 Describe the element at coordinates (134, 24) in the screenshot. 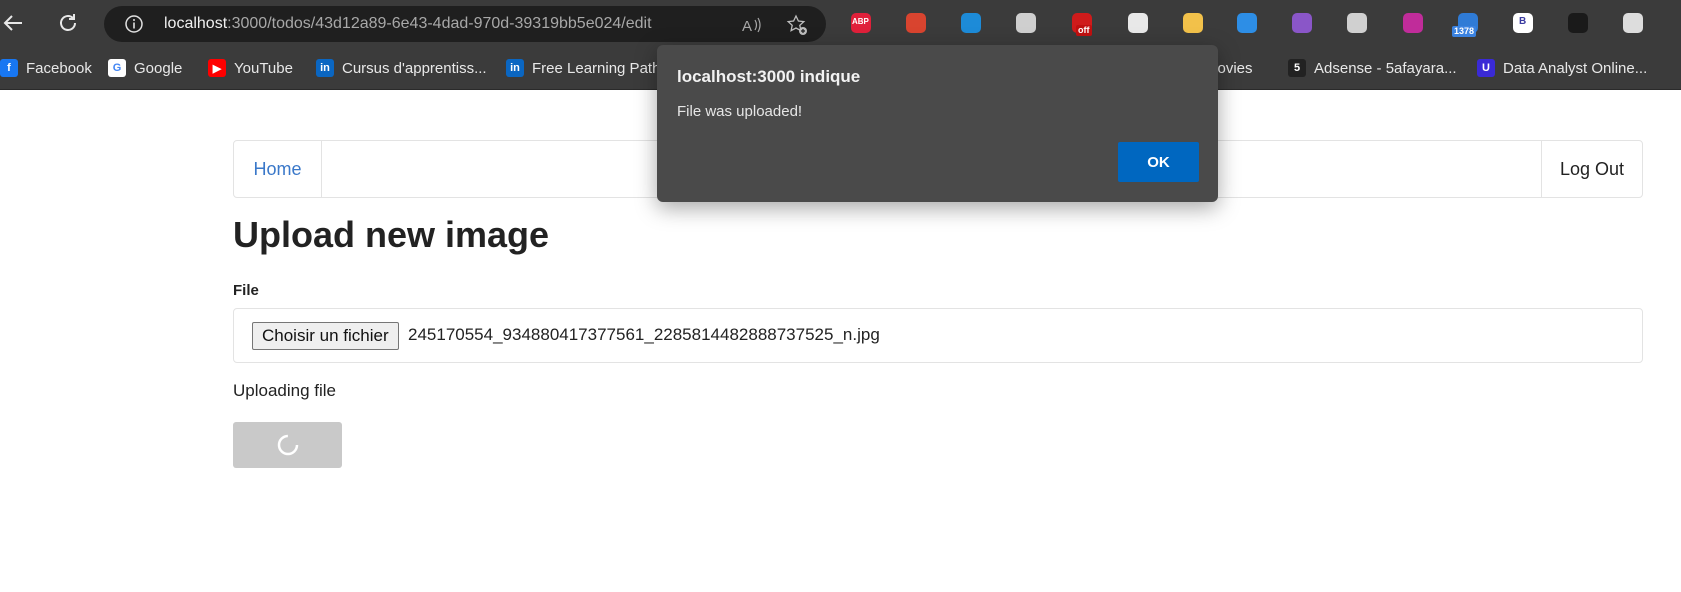

I see `site-info-icon` at that location.